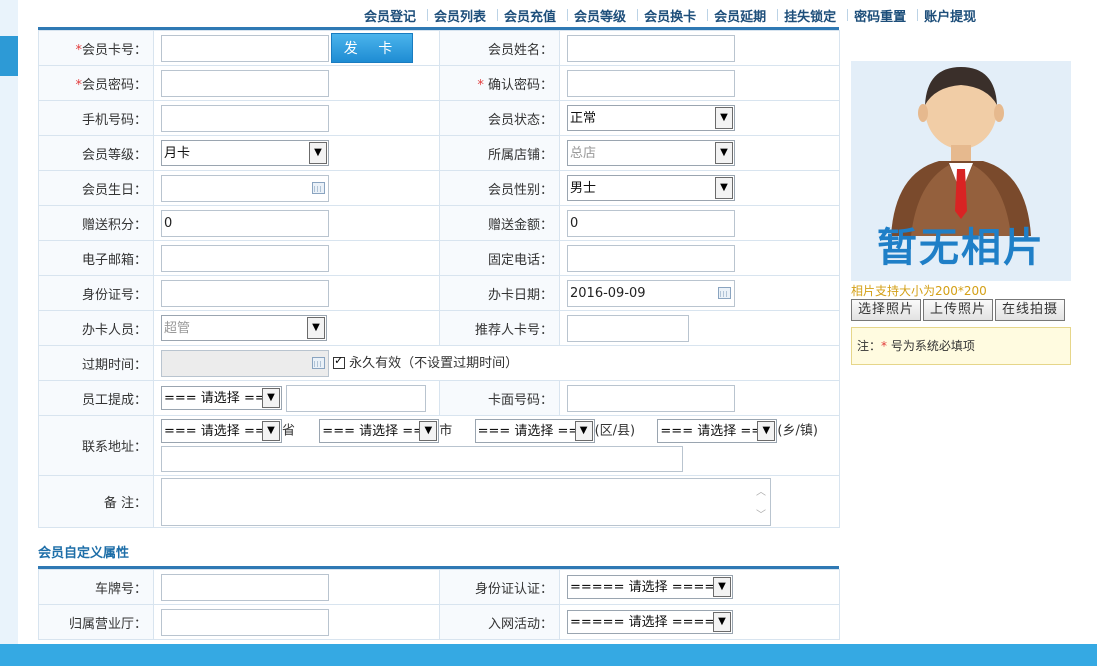  Describe the element at coordinates (245, 118) in the screenshot. I see `mobile-input` at that location.